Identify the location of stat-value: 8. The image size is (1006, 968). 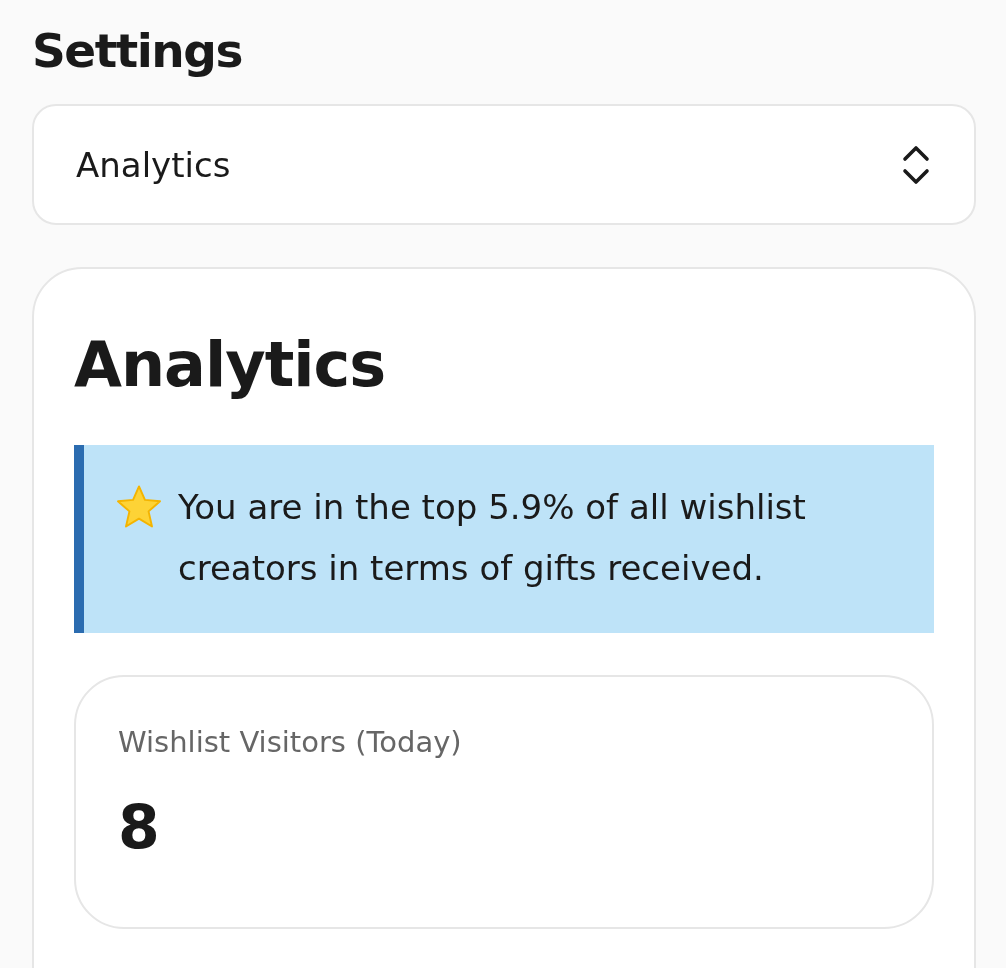
(139, 827).